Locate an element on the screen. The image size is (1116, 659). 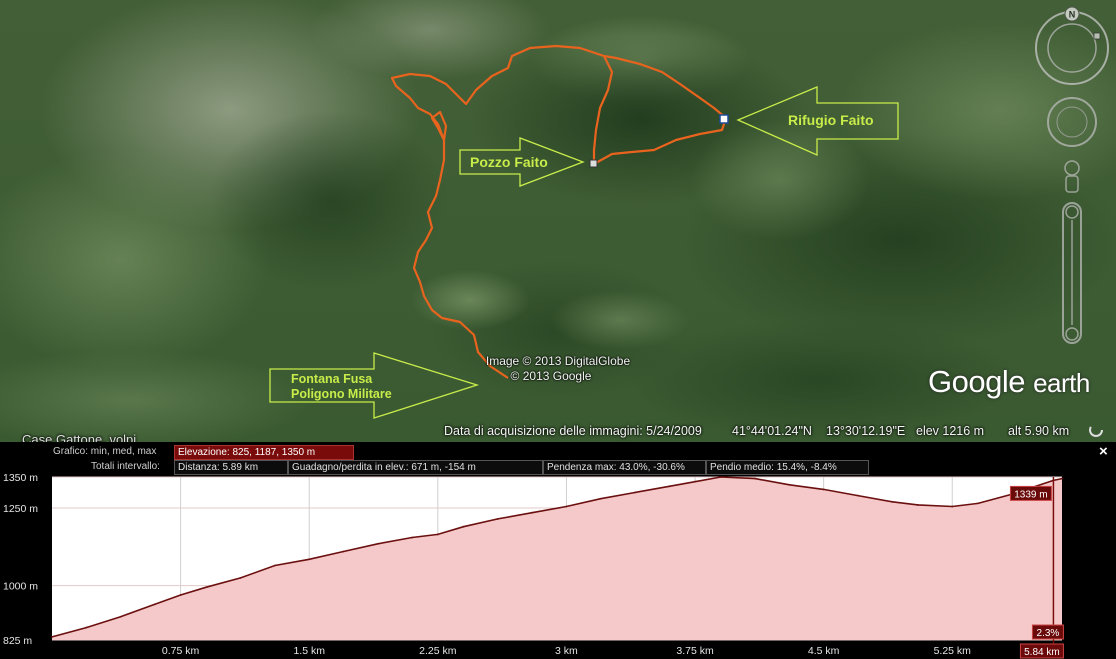
partial-place-label: Case Gattone, volpi is located at coordinates (79, 437).